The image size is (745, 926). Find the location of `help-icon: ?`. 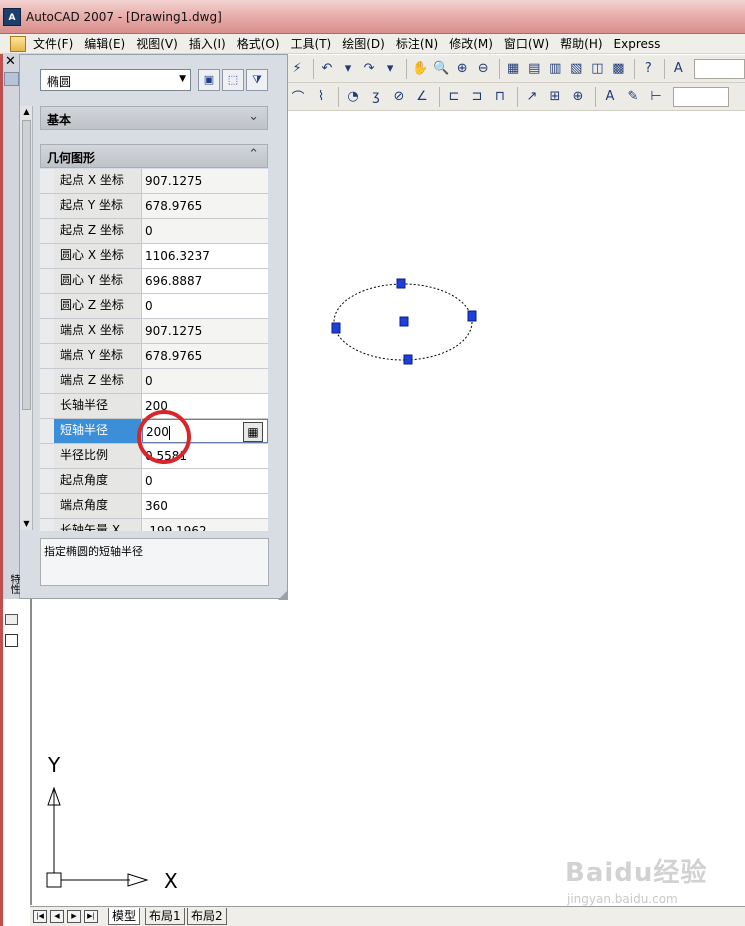

help-icon: ? is located at coordinates (648, 69).